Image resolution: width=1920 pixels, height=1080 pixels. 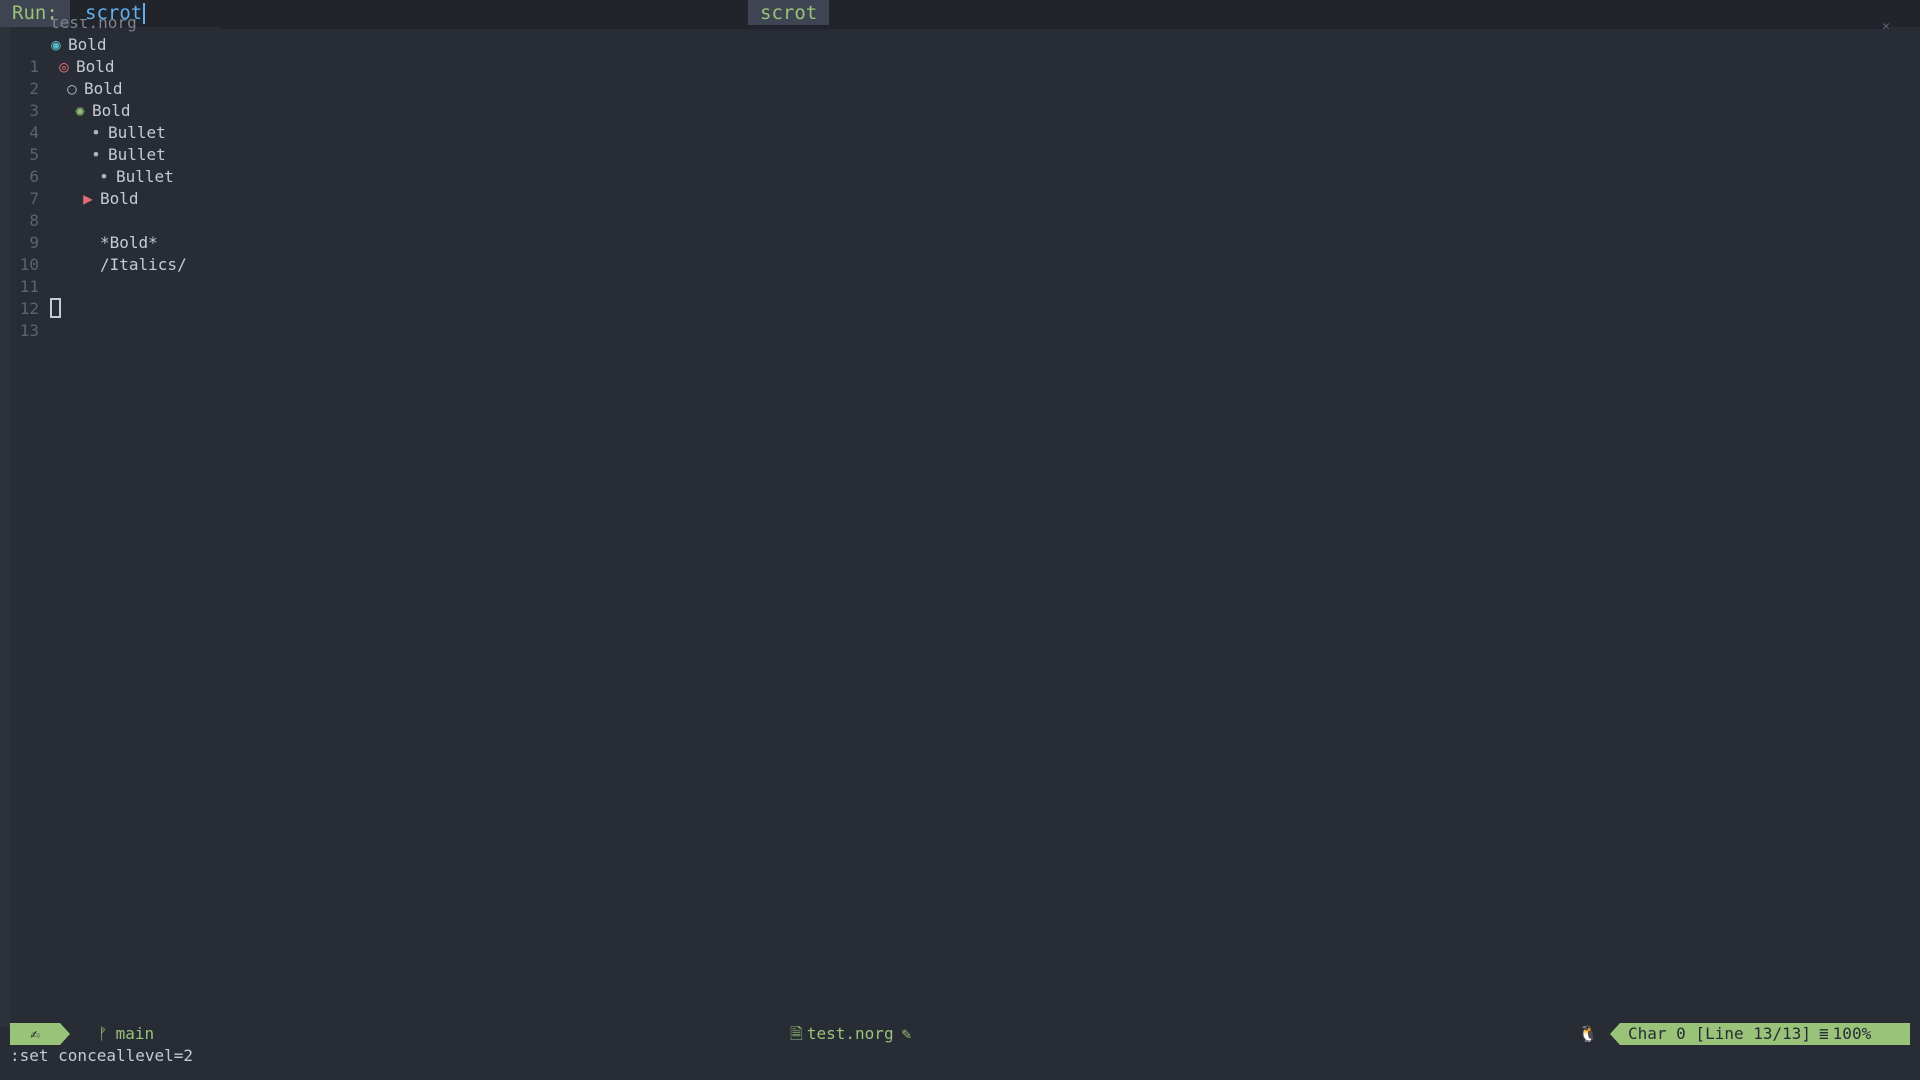 I want to click on file-name: test.norg, so click(x=850, y=1033).